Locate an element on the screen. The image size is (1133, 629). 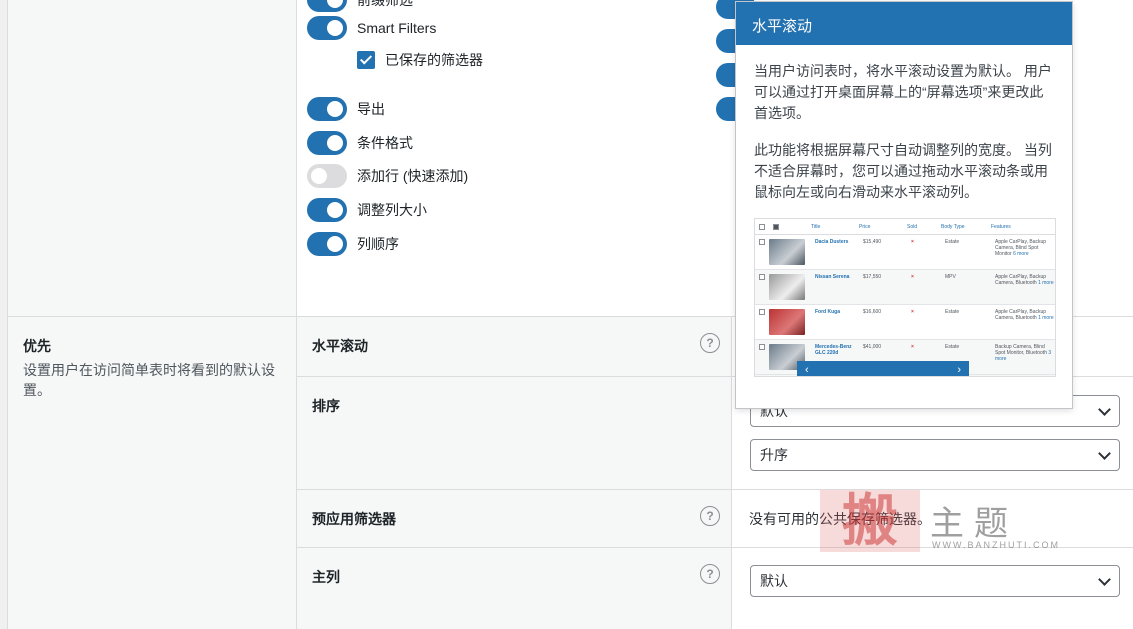
features-left-column is located at coordinates (152, 158).